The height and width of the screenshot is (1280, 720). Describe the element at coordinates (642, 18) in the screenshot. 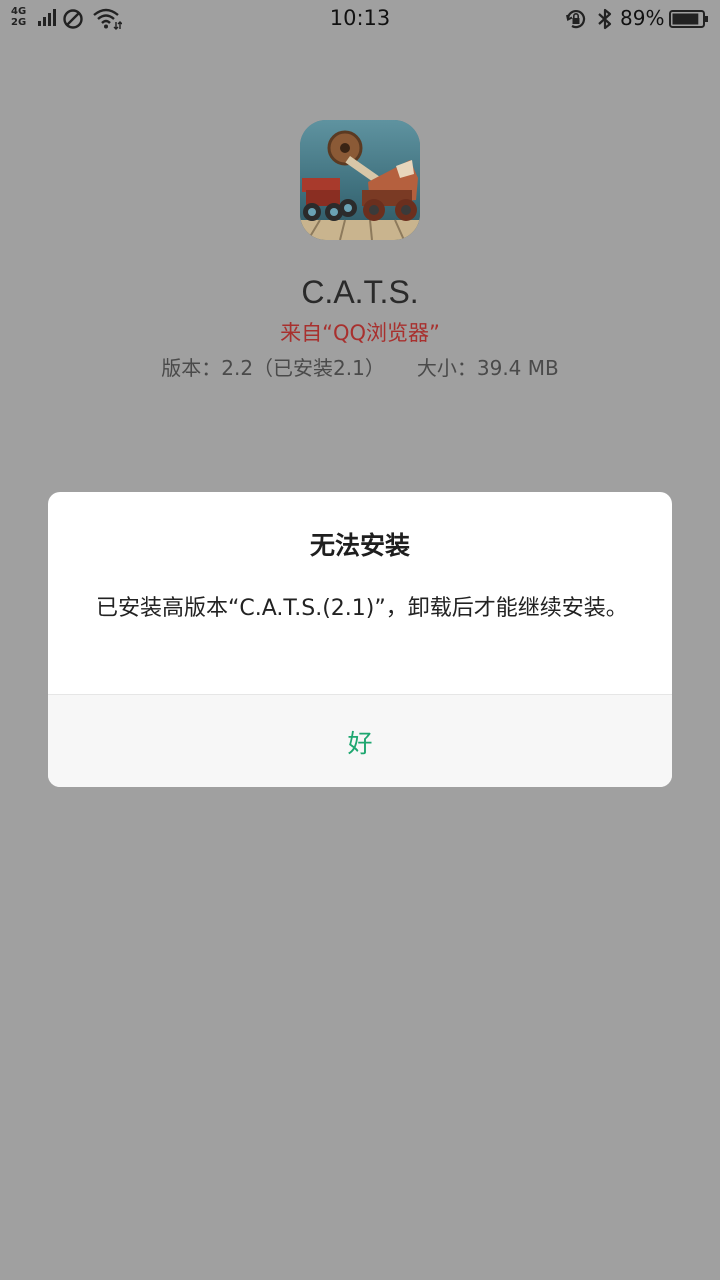

I see `battery-percent: 89%` at that location.